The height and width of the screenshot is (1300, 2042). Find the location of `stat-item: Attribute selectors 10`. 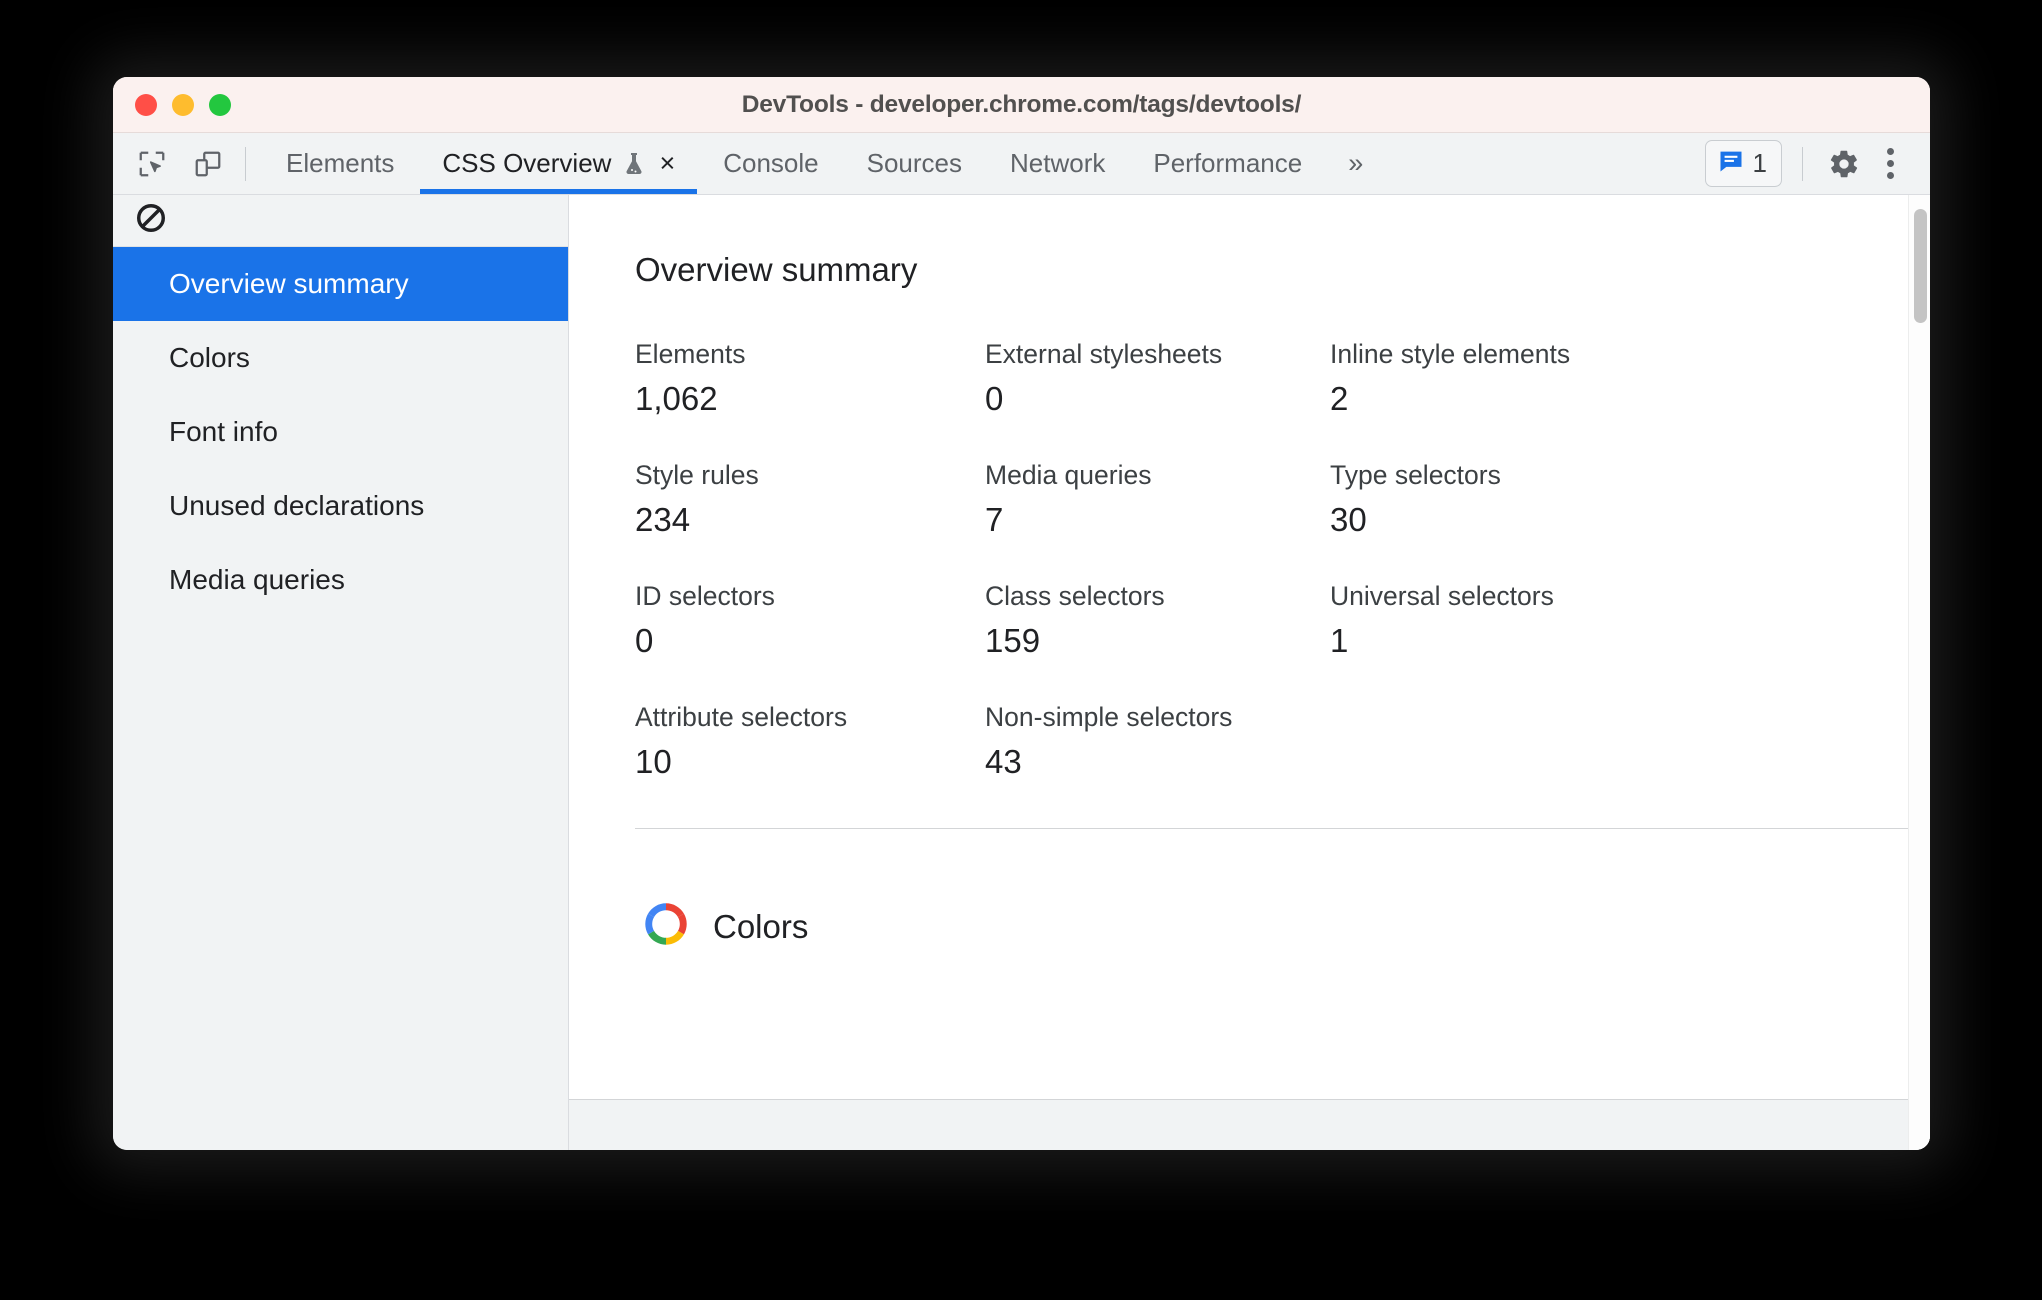

stat-item: Attribute selectors 10 is located at coordinates (810, 741).